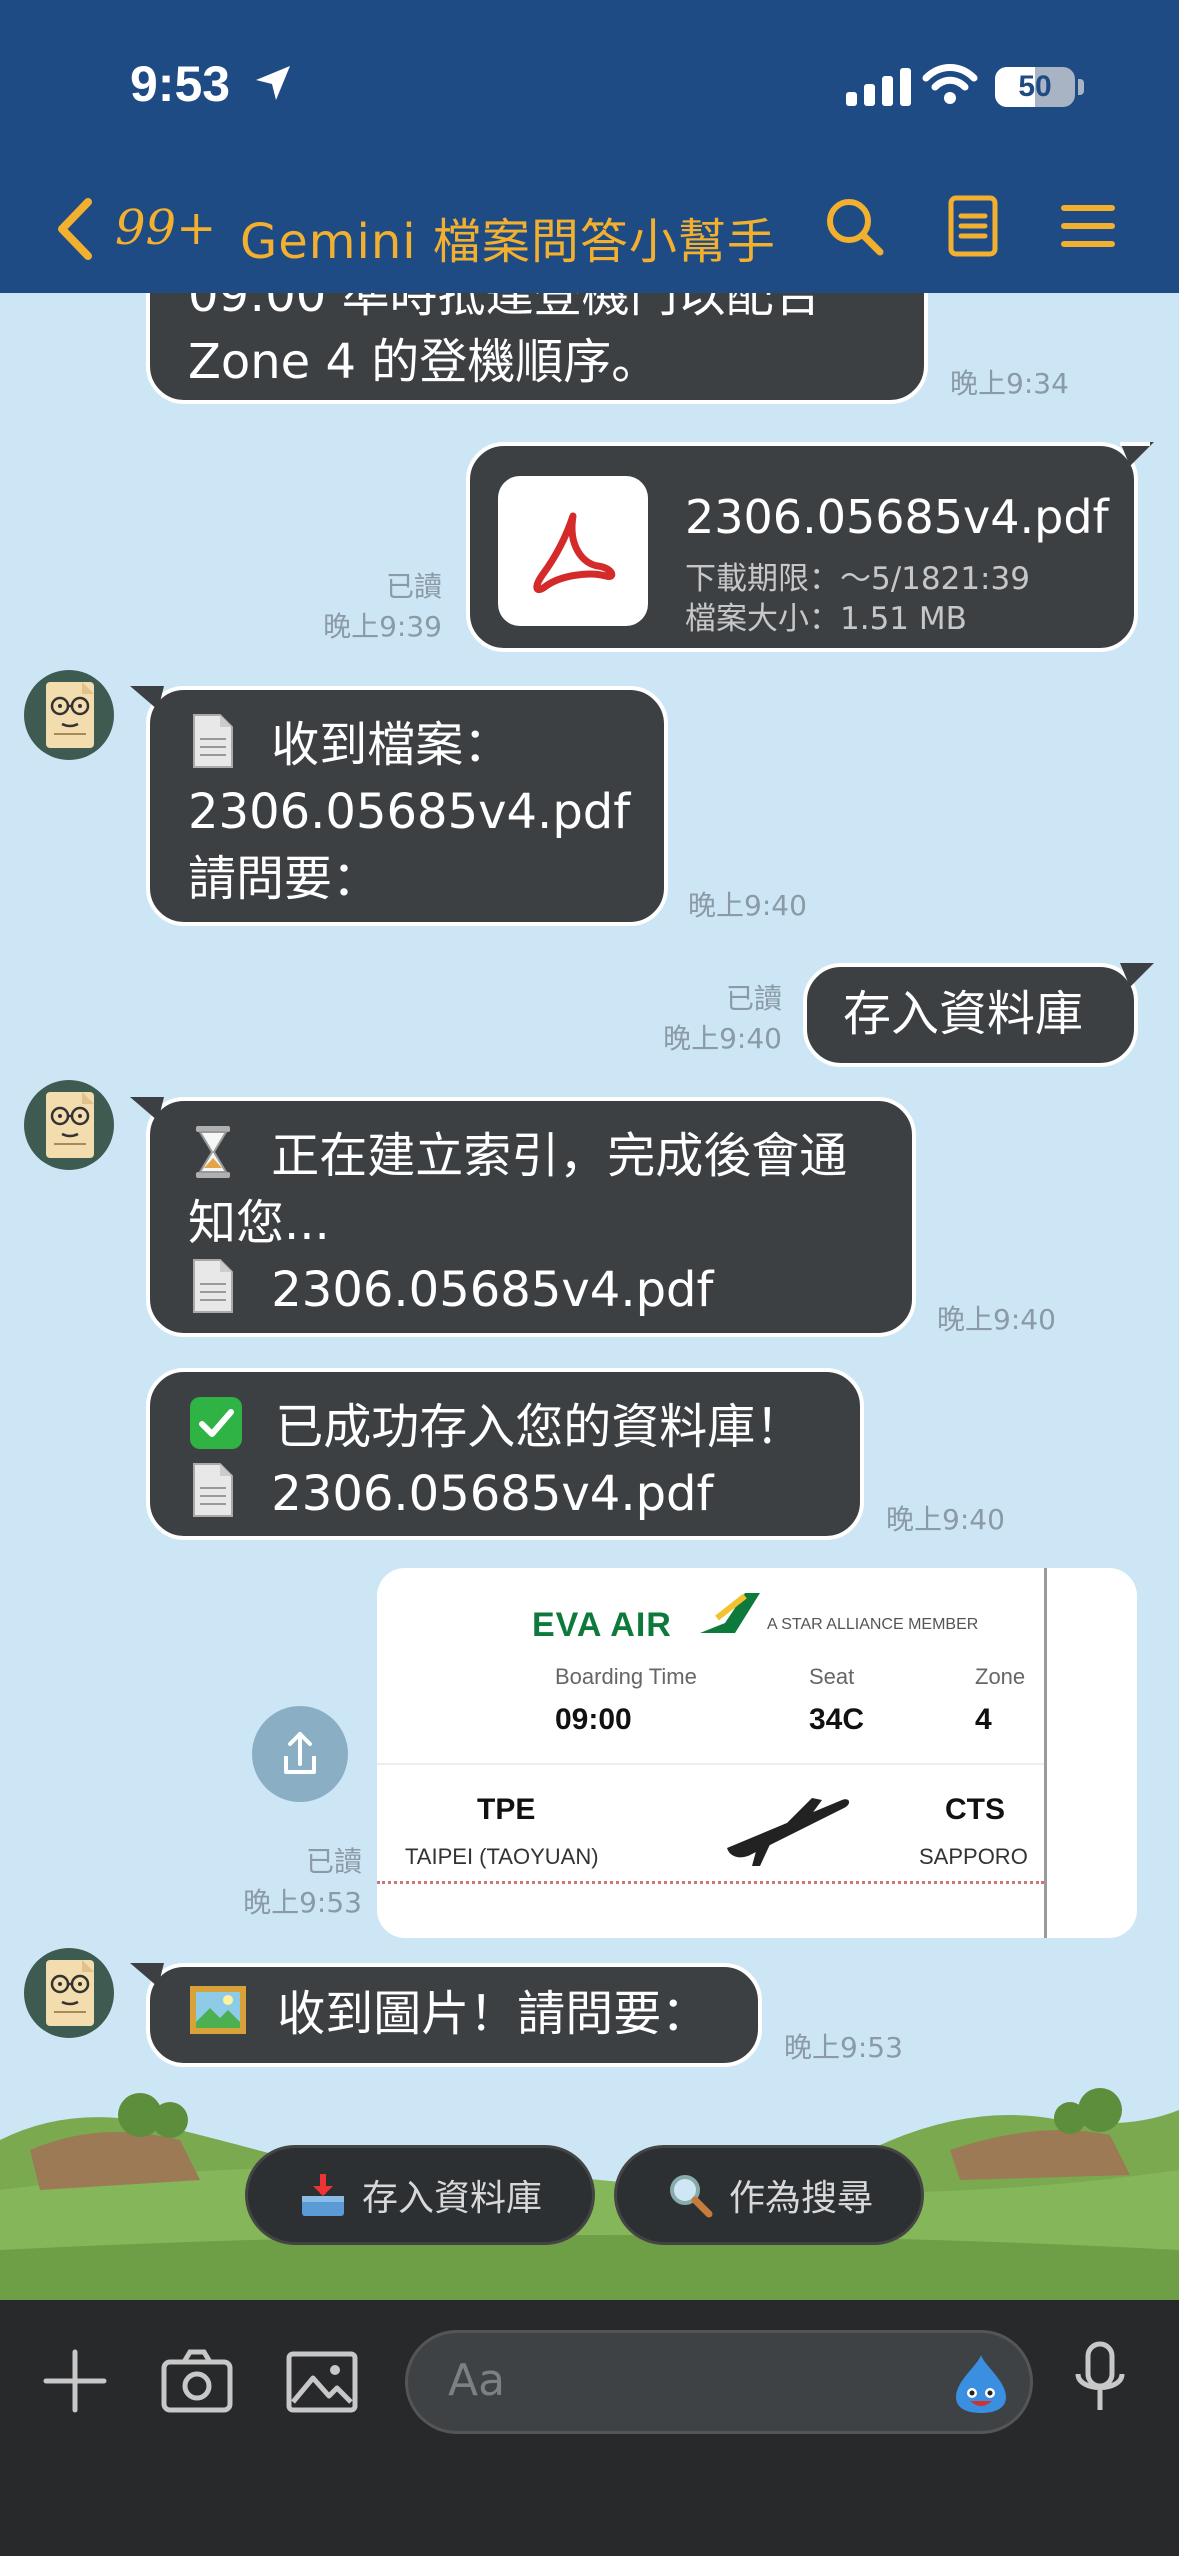 This screenshot has height=2556, width=1179. What do you see at coordinates (539, 1427) in the screenshot?
I see `message-text: 已成功存入您的資料庫！` at bounding box center [539, 1427].